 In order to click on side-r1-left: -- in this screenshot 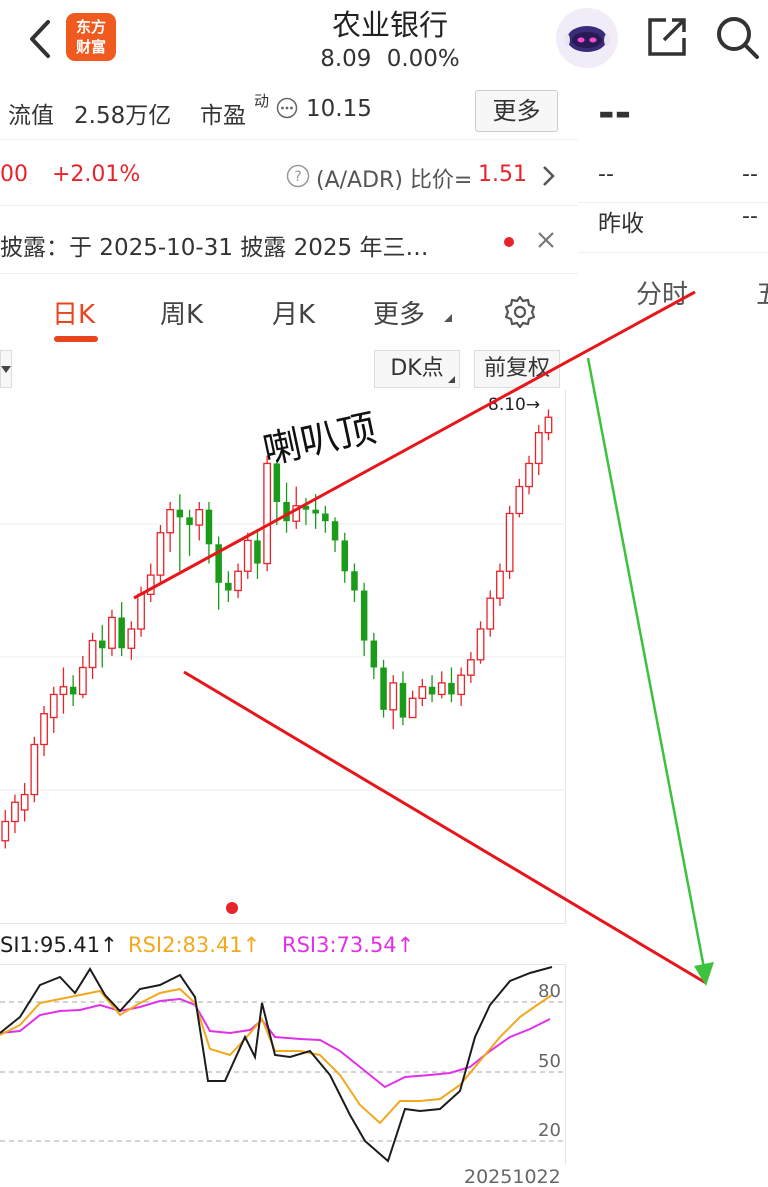, I will do `click(606, 174)`.